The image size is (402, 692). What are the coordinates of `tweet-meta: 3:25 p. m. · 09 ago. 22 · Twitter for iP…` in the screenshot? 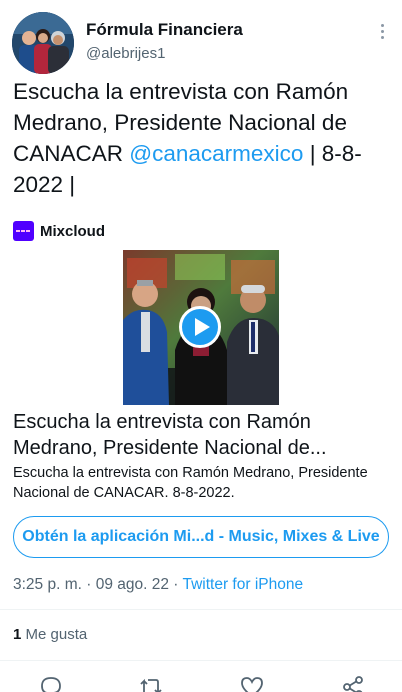 It's located at (158, 585).